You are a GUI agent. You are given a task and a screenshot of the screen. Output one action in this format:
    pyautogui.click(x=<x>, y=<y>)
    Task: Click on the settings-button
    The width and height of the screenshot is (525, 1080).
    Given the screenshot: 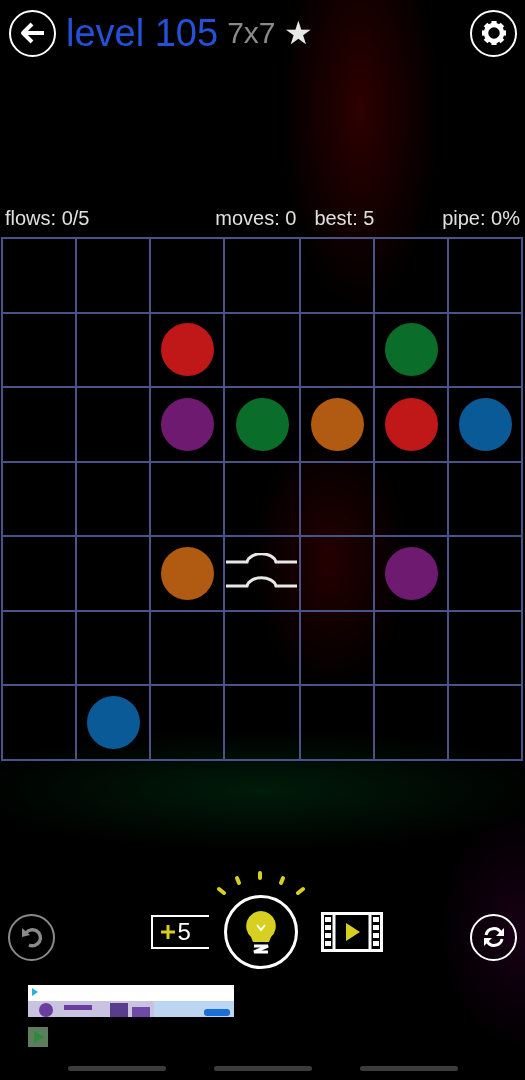 What is the action you would take?
    pyautogui.click(x=493, y=33)
    